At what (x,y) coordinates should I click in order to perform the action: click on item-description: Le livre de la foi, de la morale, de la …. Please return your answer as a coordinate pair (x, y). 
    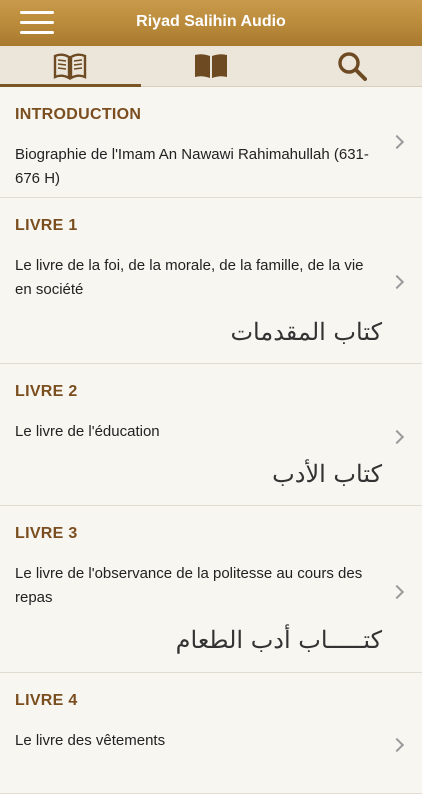
    Looking at the image, I should click on (189, 277).